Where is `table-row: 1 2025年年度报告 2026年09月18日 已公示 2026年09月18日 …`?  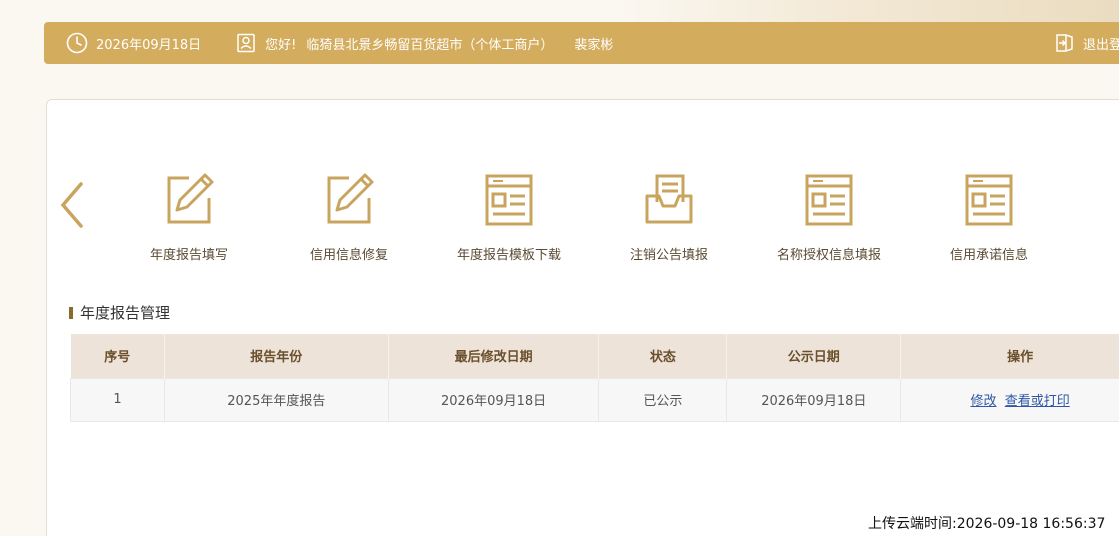 table-row: 1 2025年年度报告 2026年09月18日 已公示 2026年09月18日 … is located at coordinates (594, 399).